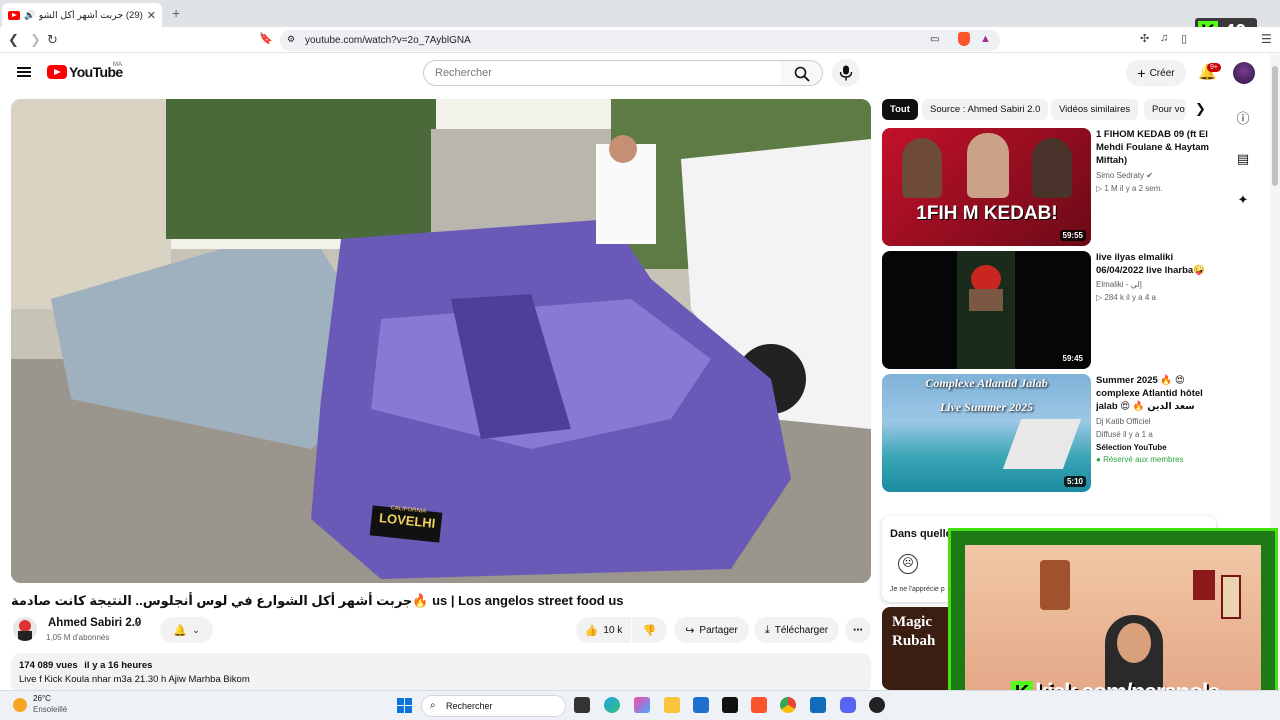 The image size is (1280, 720). Describe the element at coordinates (469, 706) in the screenshot. I see `taskbar-search-label: Rechercher` at that location.